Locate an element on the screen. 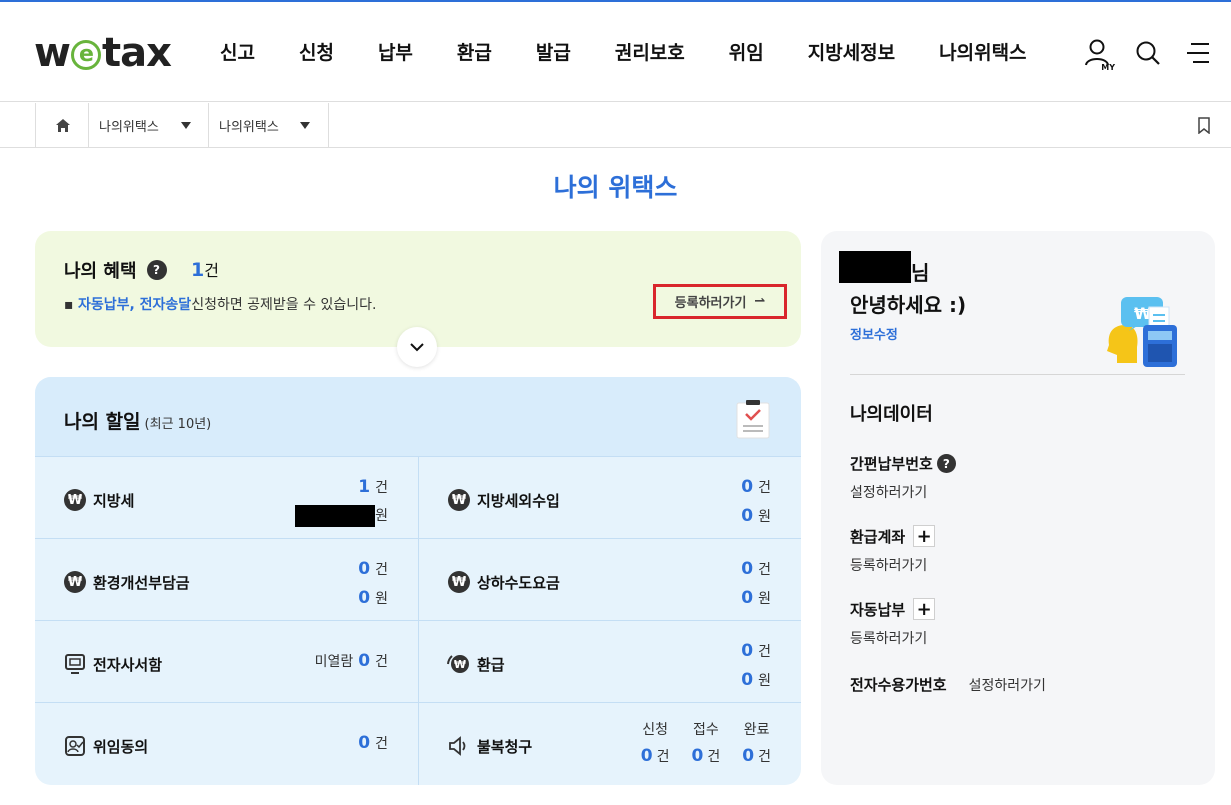  nav-item-rights: 권리보호 is located at coordinates (650, 51).